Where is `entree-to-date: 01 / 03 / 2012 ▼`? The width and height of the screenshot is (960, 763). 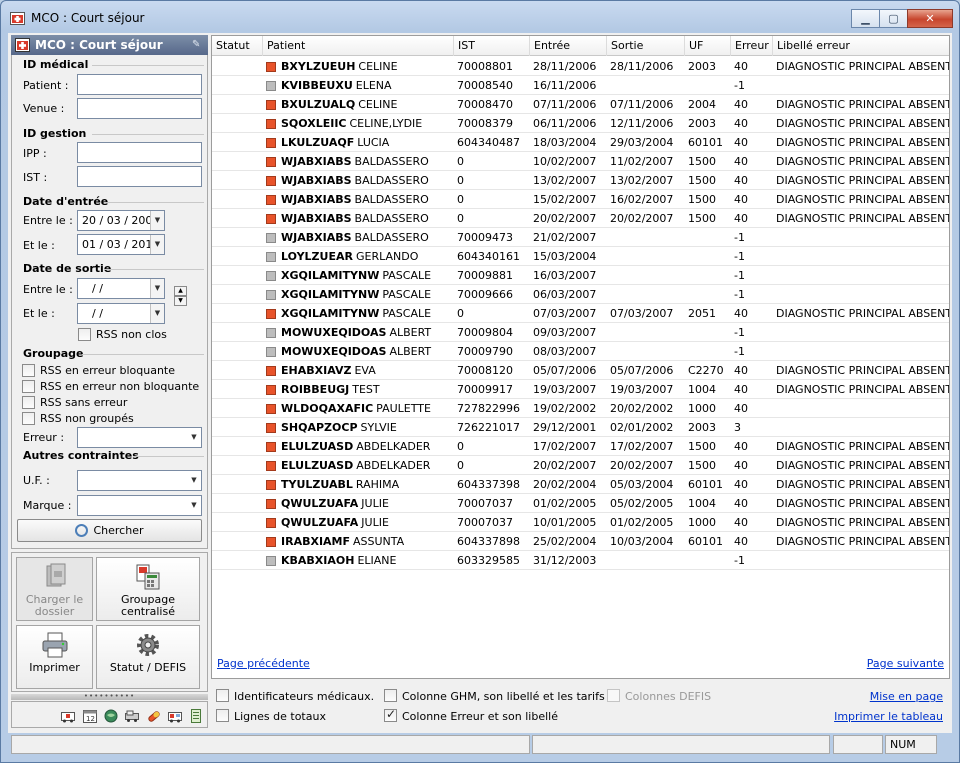 entree-to-date: 01 / 03 / 2012 ▼ is located at coordinates (121, 244).